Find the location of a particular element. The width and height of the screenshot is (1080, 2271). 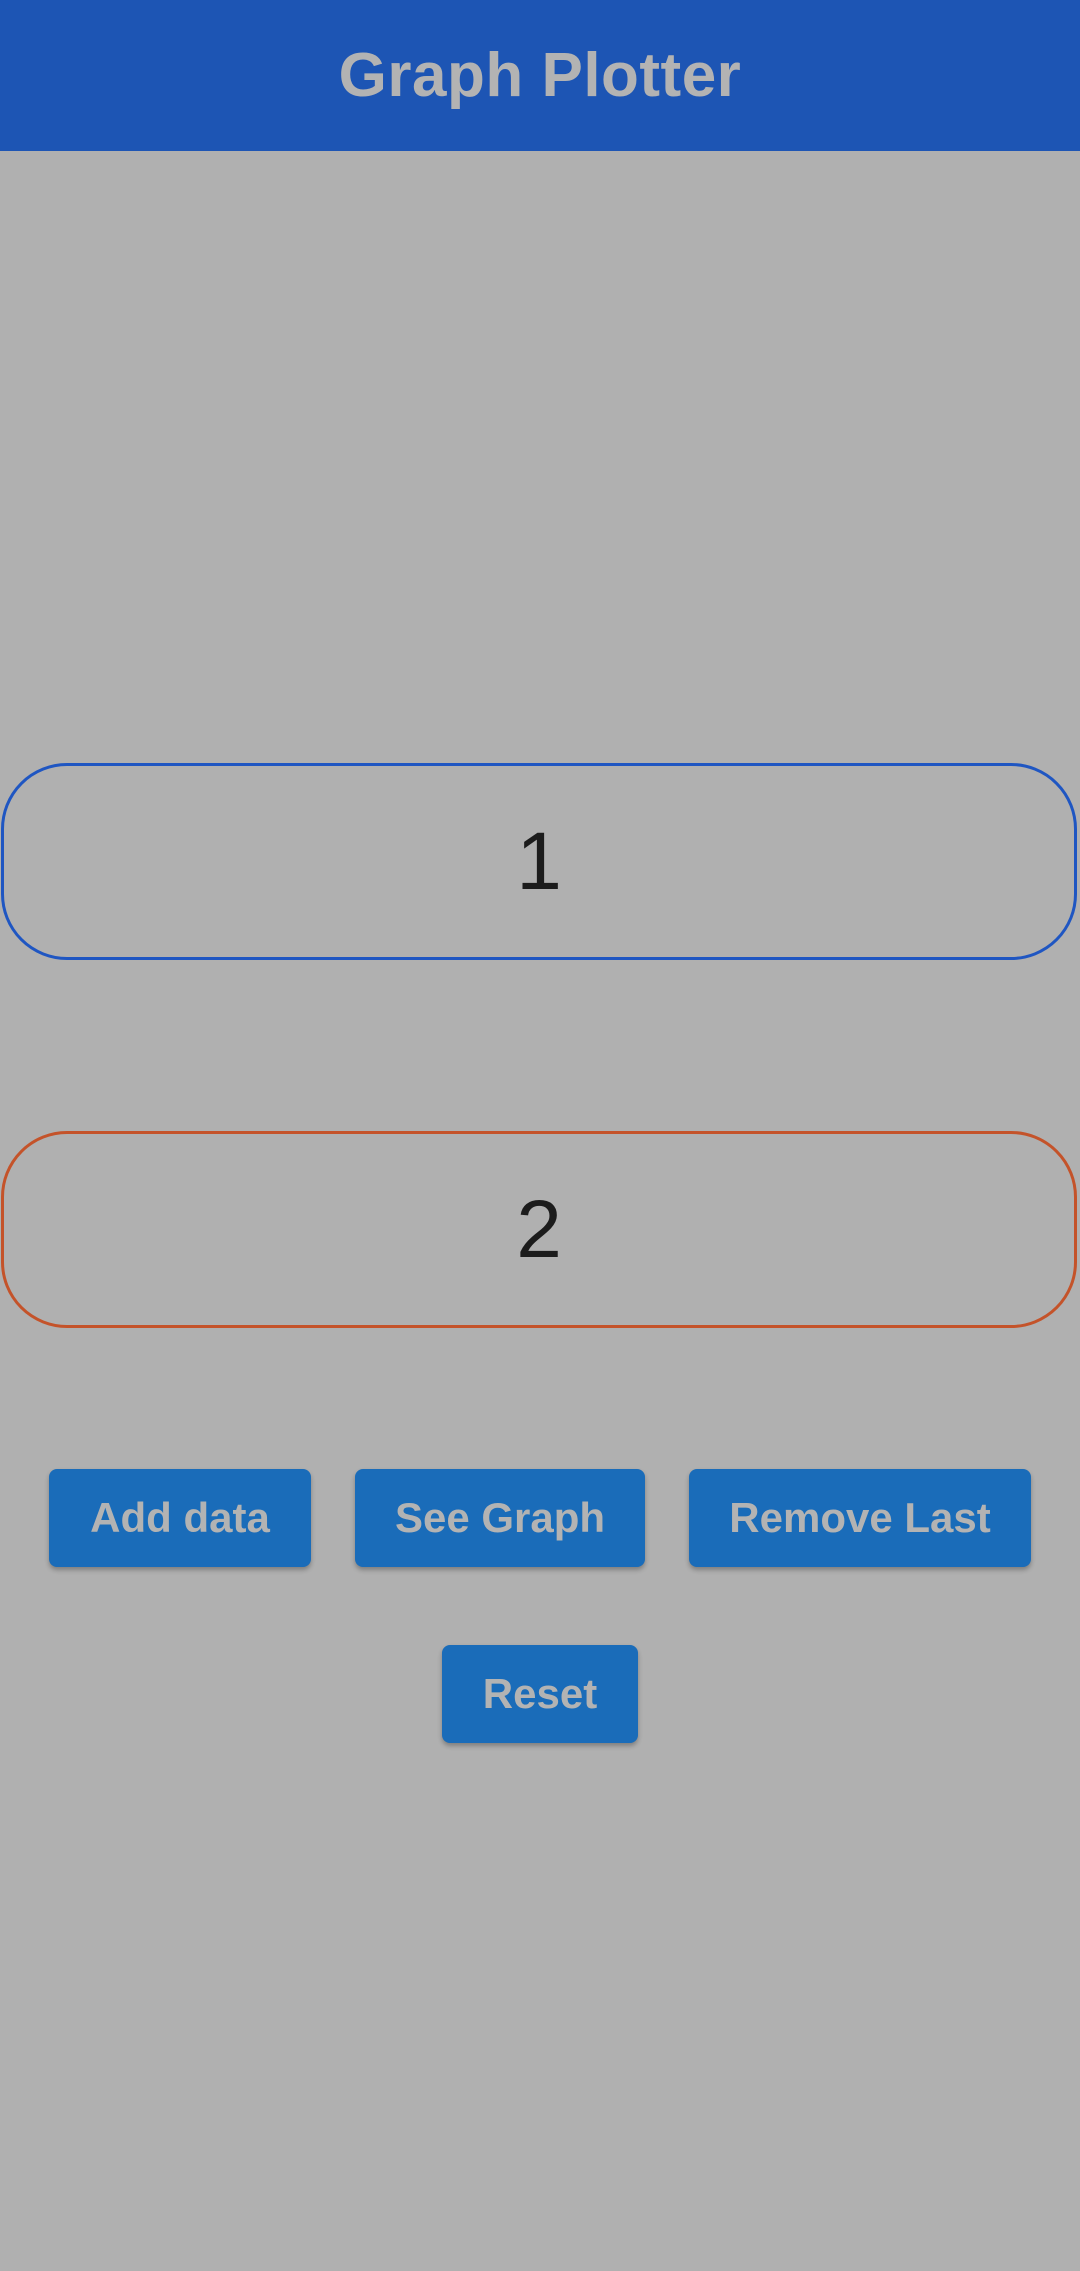

y-value-input: 2 is located at coordinates (539, 1229).